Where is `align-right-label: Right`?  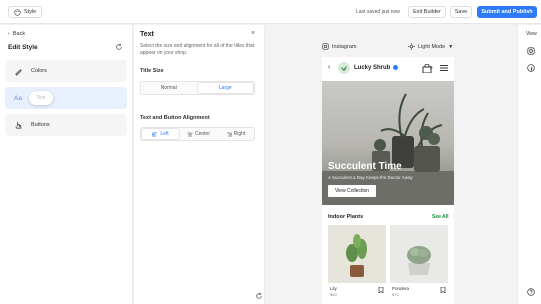 align-right-label: Right is located at coordinates (239, 134).